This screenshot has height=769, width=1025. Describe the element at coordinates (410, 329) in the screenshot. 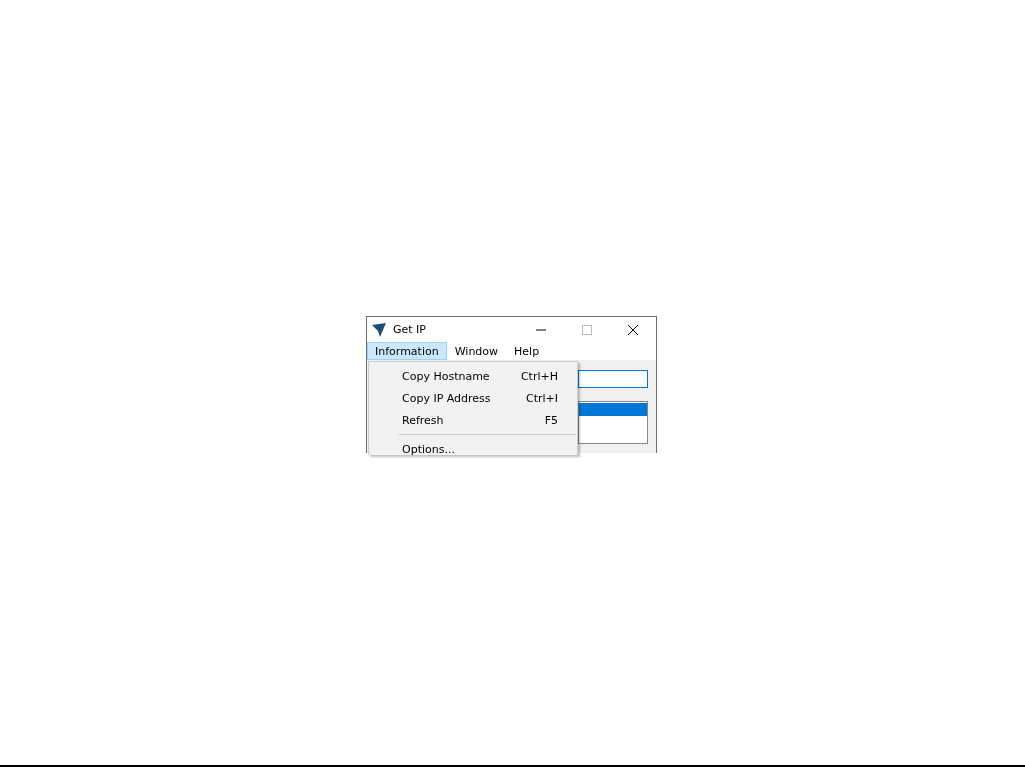

I see `window-title: Get IP` at that location.